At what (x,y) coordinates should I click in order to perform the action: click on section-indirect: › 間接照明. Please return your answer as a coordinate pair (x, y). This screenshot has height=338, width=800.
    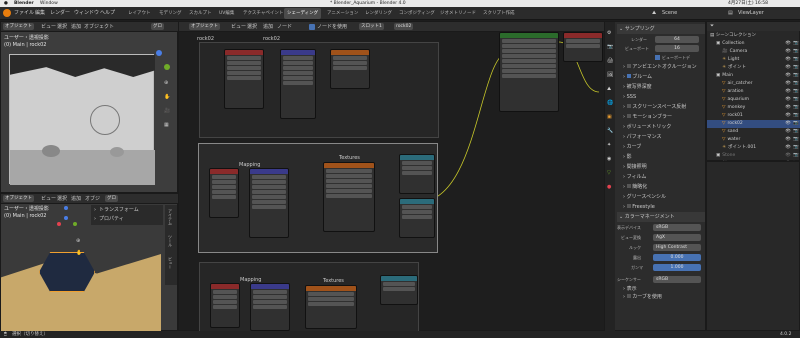
    Looking at the image, I should click on (661, 167).